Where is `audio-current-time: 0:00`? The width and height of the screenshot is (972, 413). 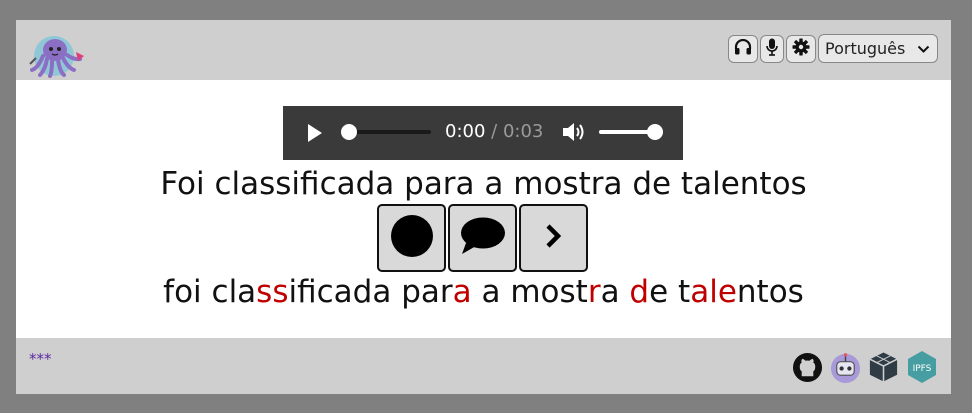
audio-current-time: 0:00 is located at coordinates (465, 131).